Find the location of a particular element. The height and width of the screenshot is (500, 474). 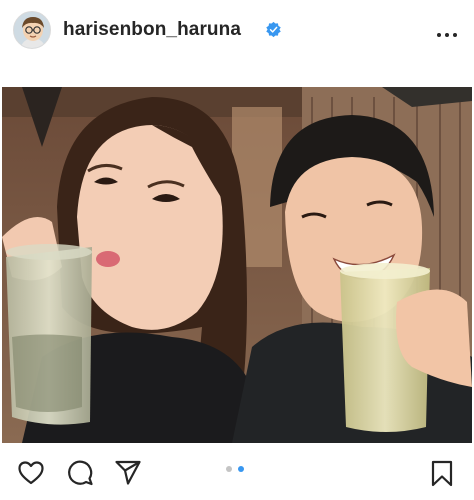

comment-icon is located at coordinates (80, 473).